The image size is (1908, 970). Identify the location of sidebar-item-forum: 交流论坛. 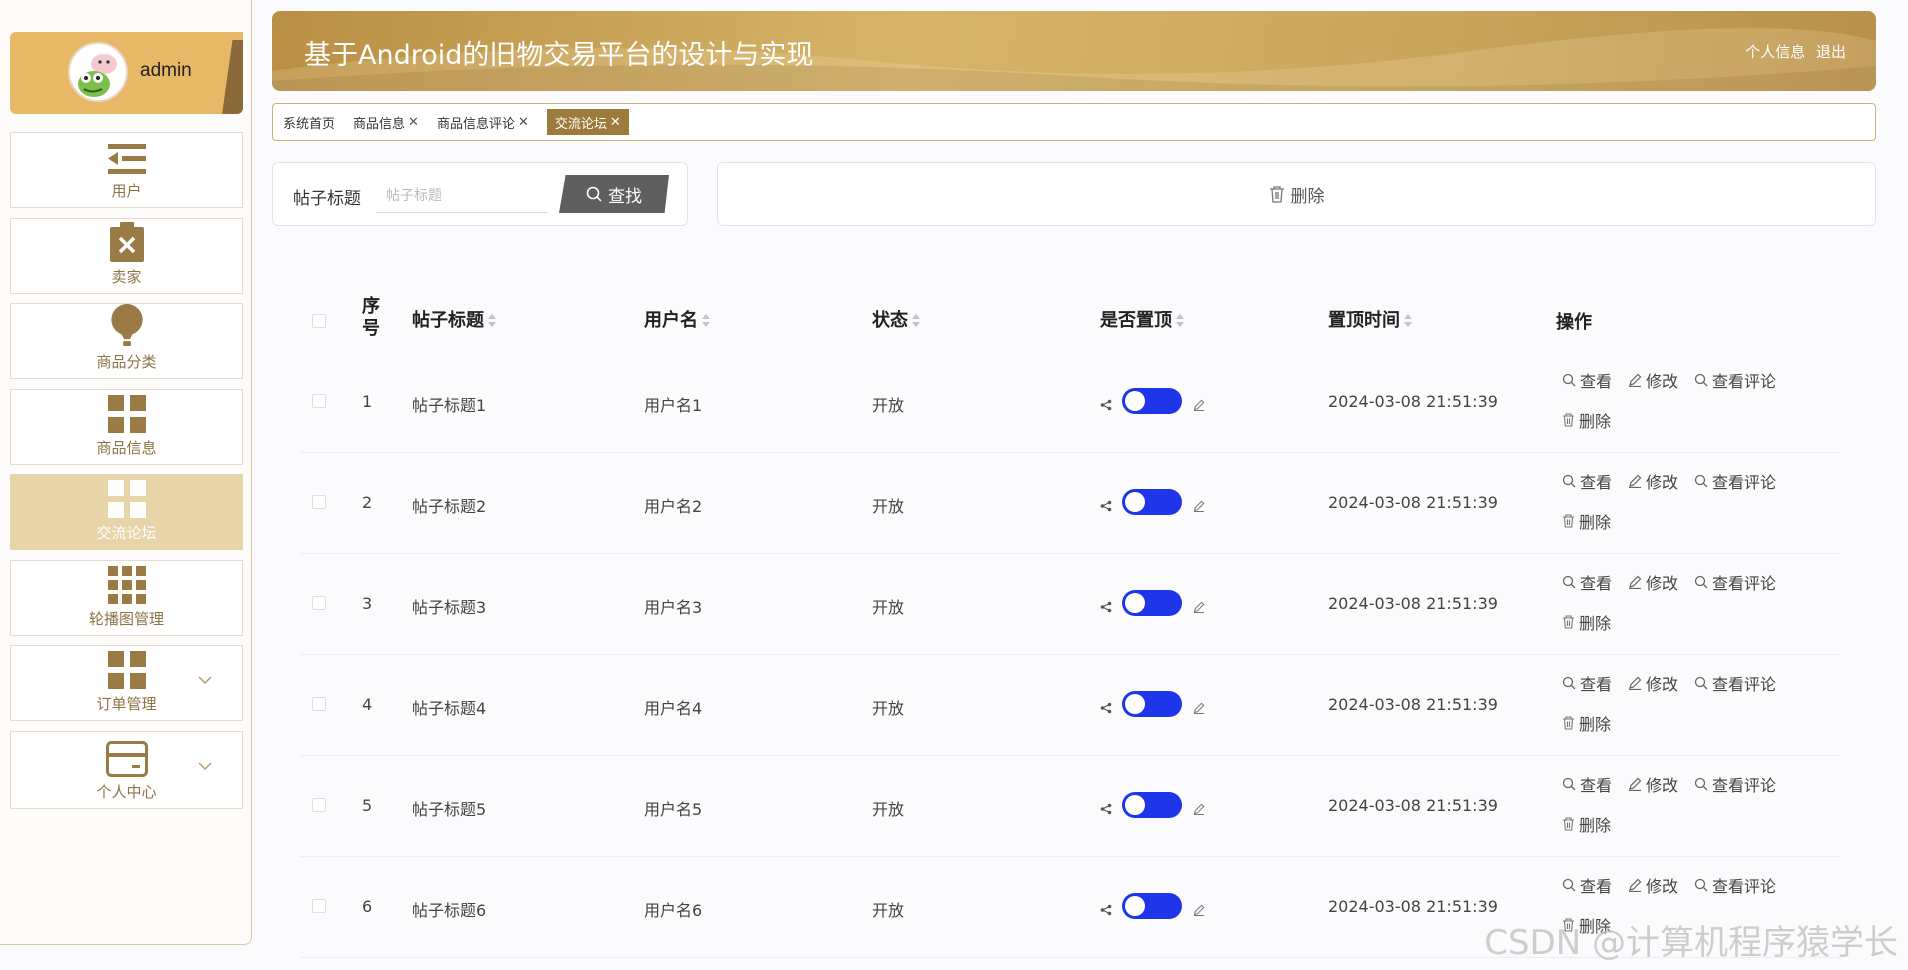
(126, 512).